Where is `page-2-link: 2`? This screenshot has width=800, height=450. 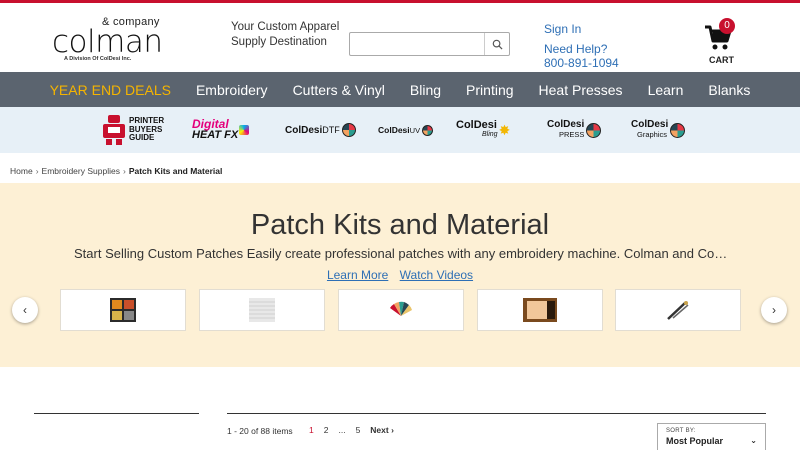
page-2-link: 2 is located at coordinates (326, 430).